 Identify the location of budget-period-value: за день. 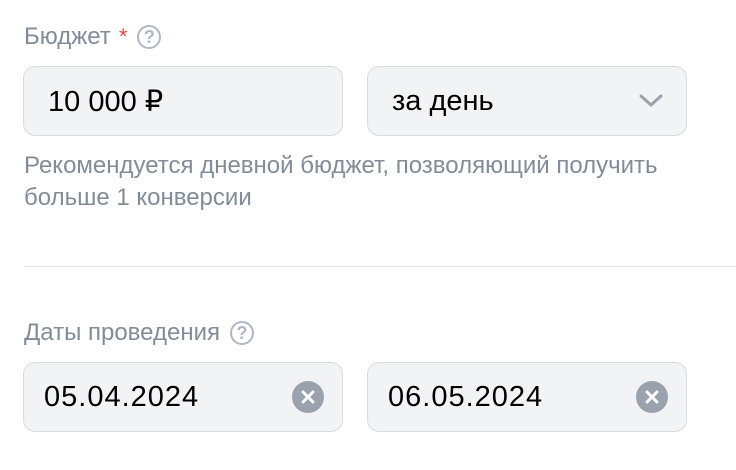
(443, 100).